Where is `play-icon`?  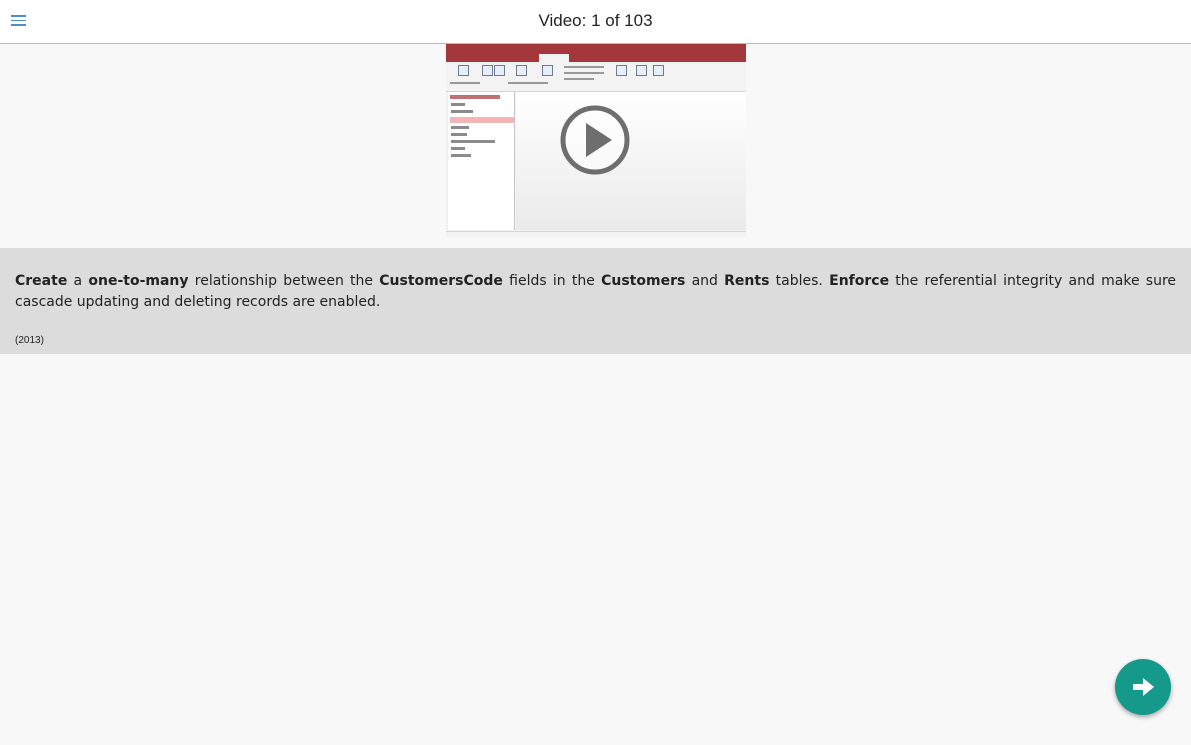 play-icon is located at coordinates (595, 140).